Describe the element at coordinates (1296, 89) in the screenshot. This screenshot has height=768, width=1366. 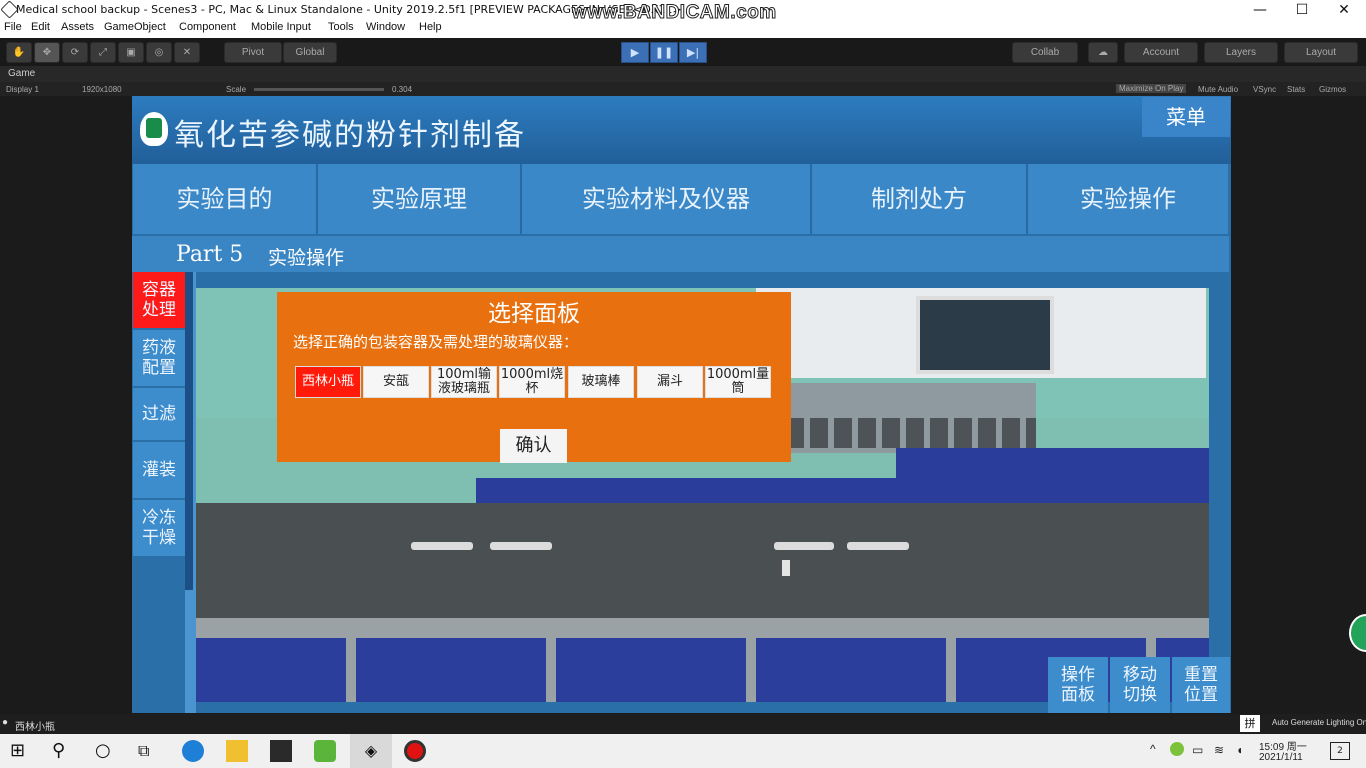
I see `stats-toggle: Stats` at that location.